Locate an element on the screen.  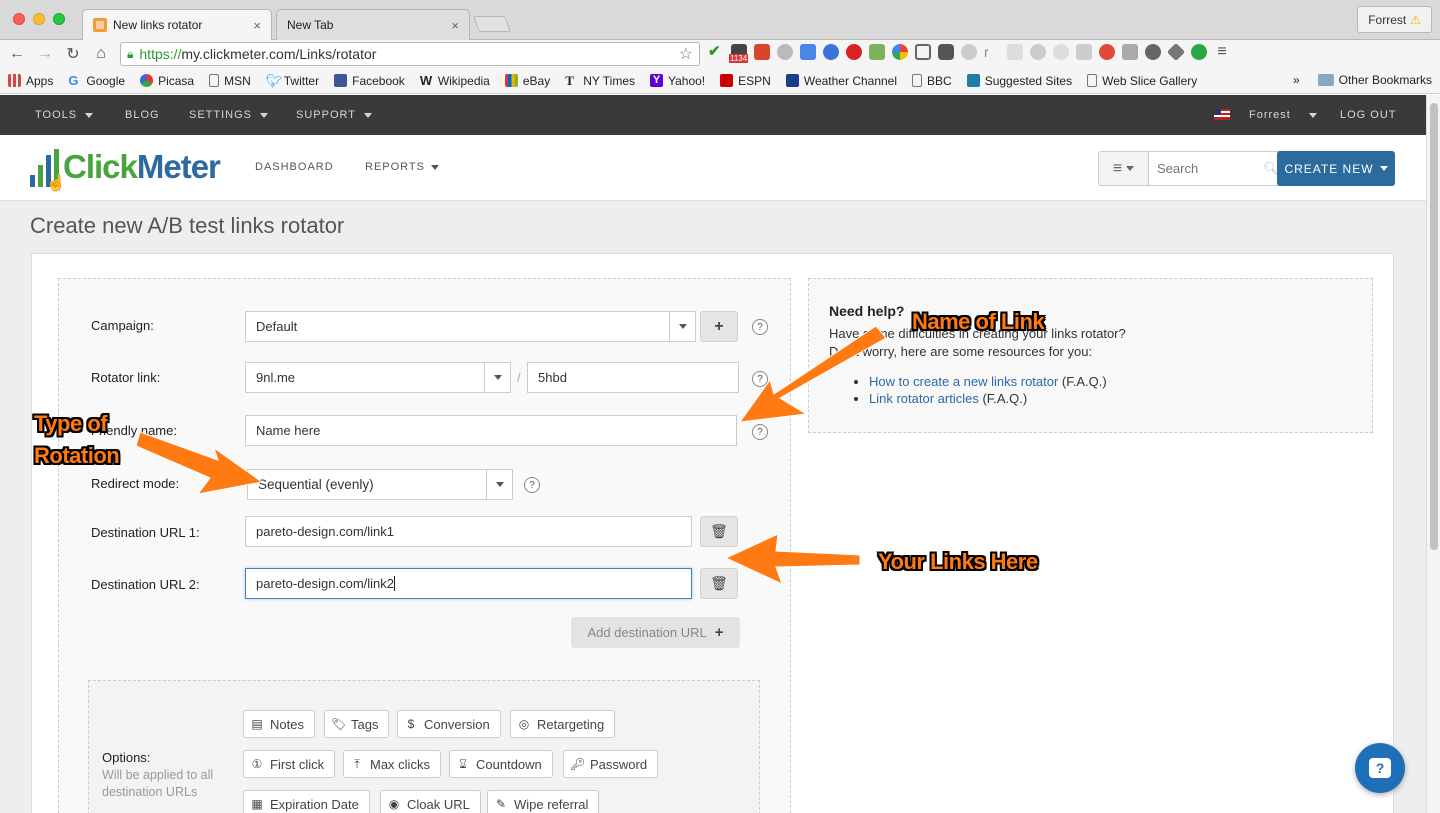
tomato-extension-icon is located at coordinates (1107, 52).